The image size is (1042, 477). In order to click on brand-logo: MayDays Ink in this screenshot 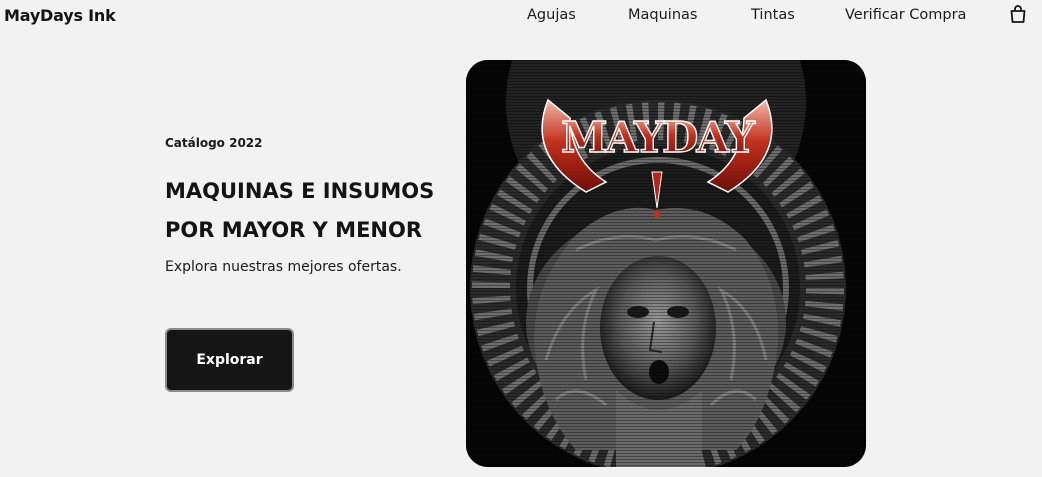, I will do `click(60, 15)`.